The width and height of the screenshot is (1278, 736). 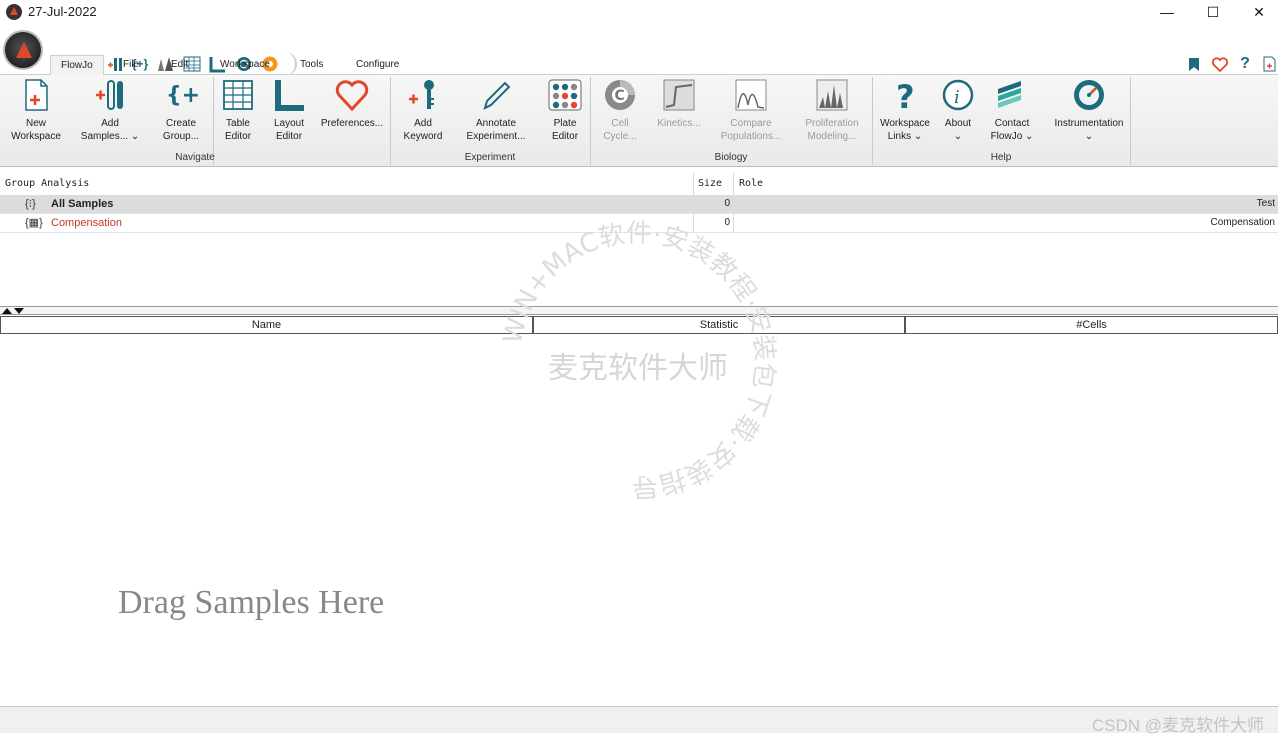 I want to click on biology-group-label: Biology, so click(x=731, y=157).